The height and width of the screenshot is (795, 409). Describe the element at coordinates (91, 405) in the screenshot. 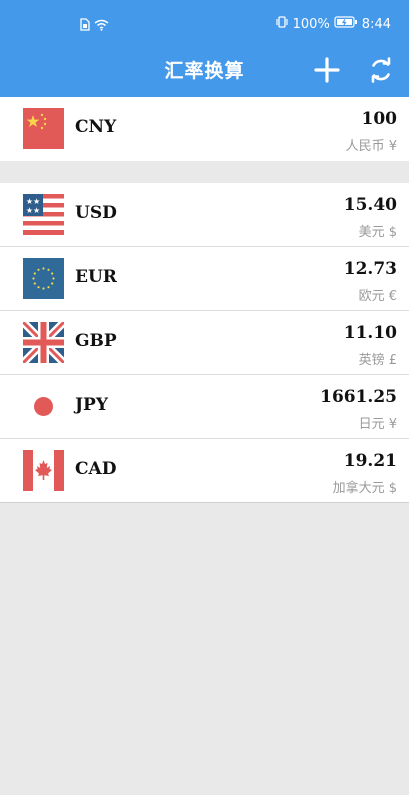

I see `currency-code: JPY` at that location.